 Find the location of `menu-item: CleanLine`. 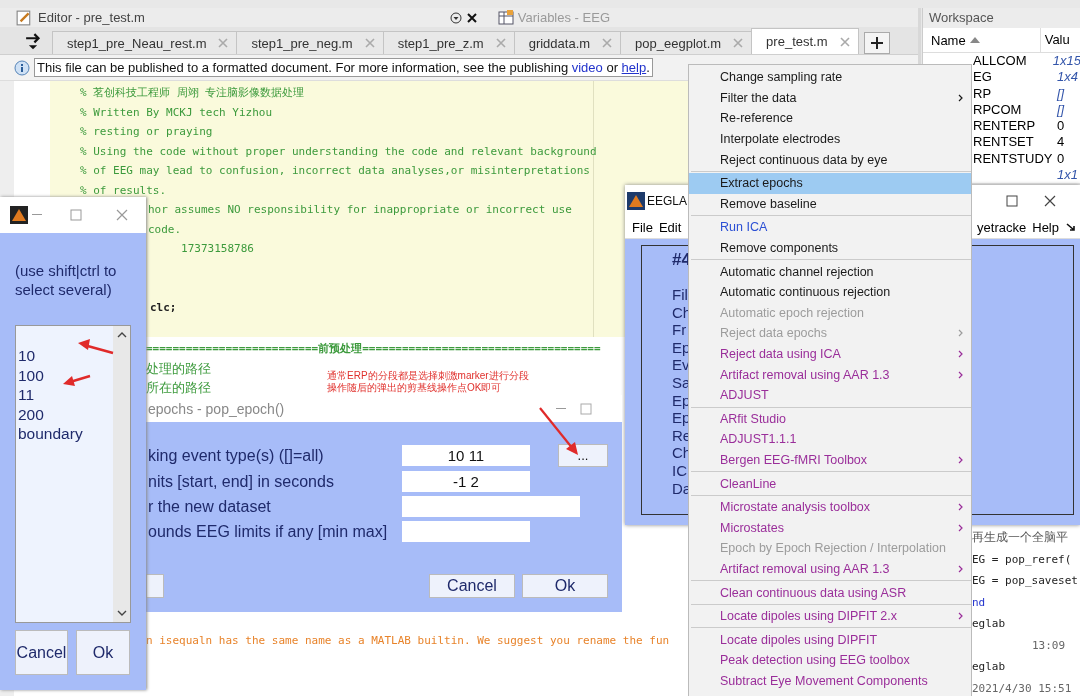

menu-item: CleanLine is located at coordinates (830, 483).